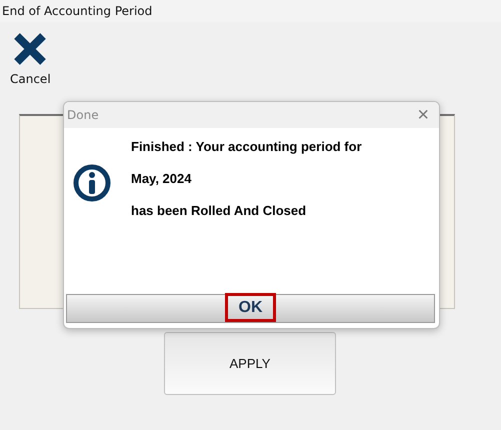 The height and width of the screenshot is (430, 501). Describe the element at coordinates (250, 363) in the screenshot. I see `apply-button: APPLY` at that location.